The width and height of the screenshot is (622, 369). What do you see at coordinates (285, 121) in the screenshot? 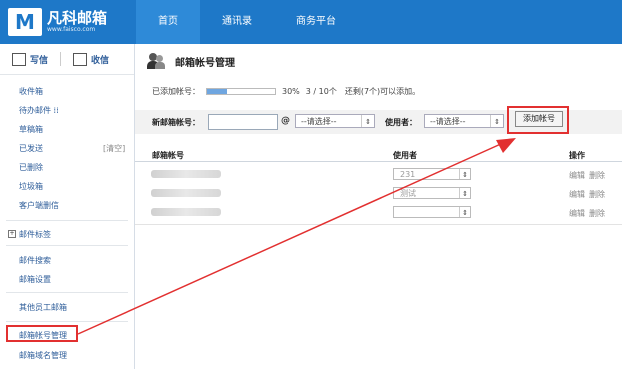
I see `at-symbol: @` at bounding box center [285, 121].